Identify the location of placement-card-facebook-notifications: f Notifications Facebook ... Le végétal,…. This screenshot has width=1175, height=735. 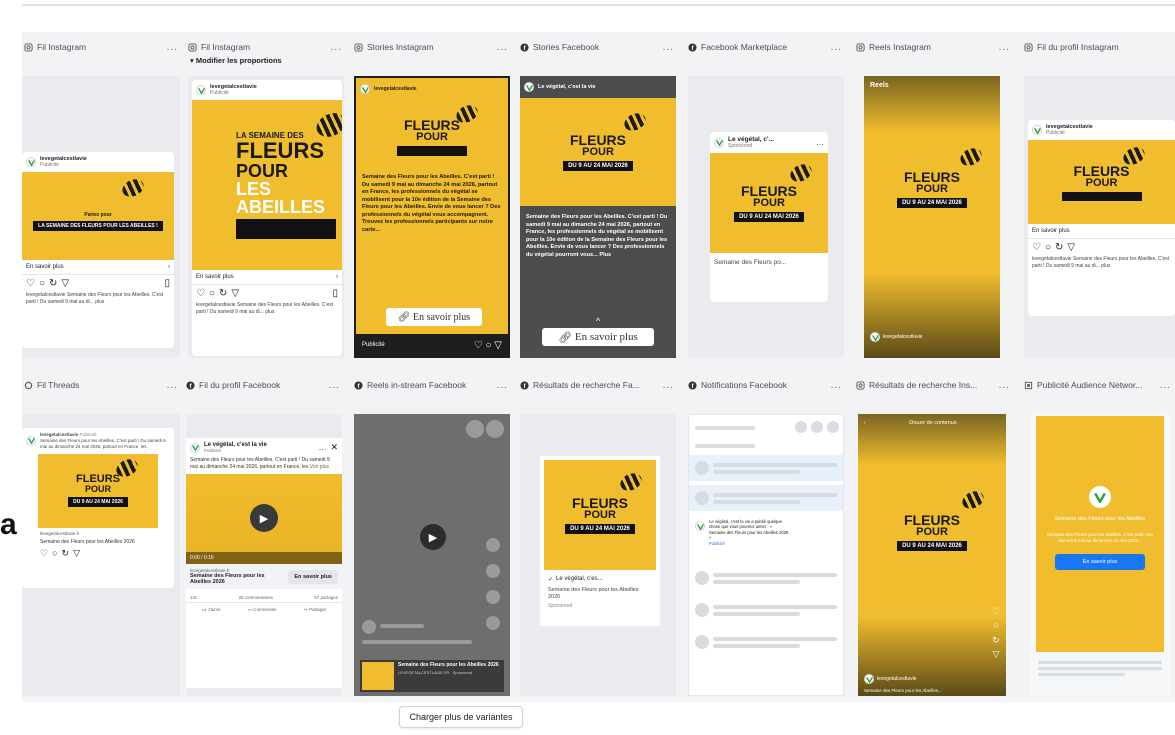
(766, 535).